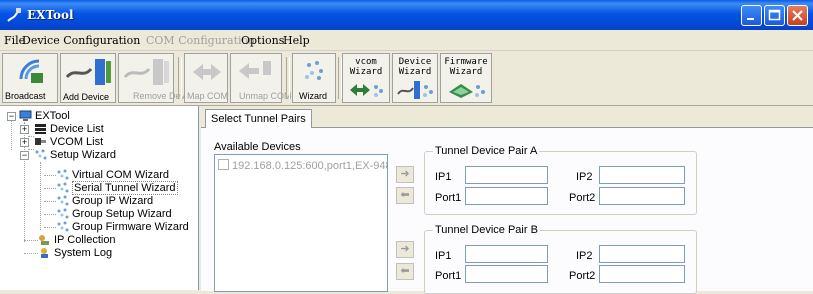  Describe the element at coordinates (582, 198) in the screenshot. I see `pair-a-port2-label: Port2` at that location.